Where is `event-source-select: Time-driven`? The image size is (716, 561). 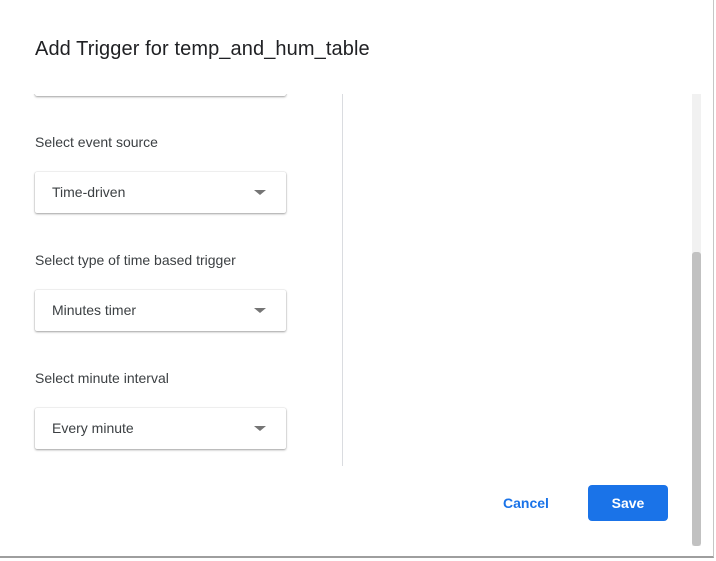 event-source-select: Time-driven is located at coordinates (160, 192).